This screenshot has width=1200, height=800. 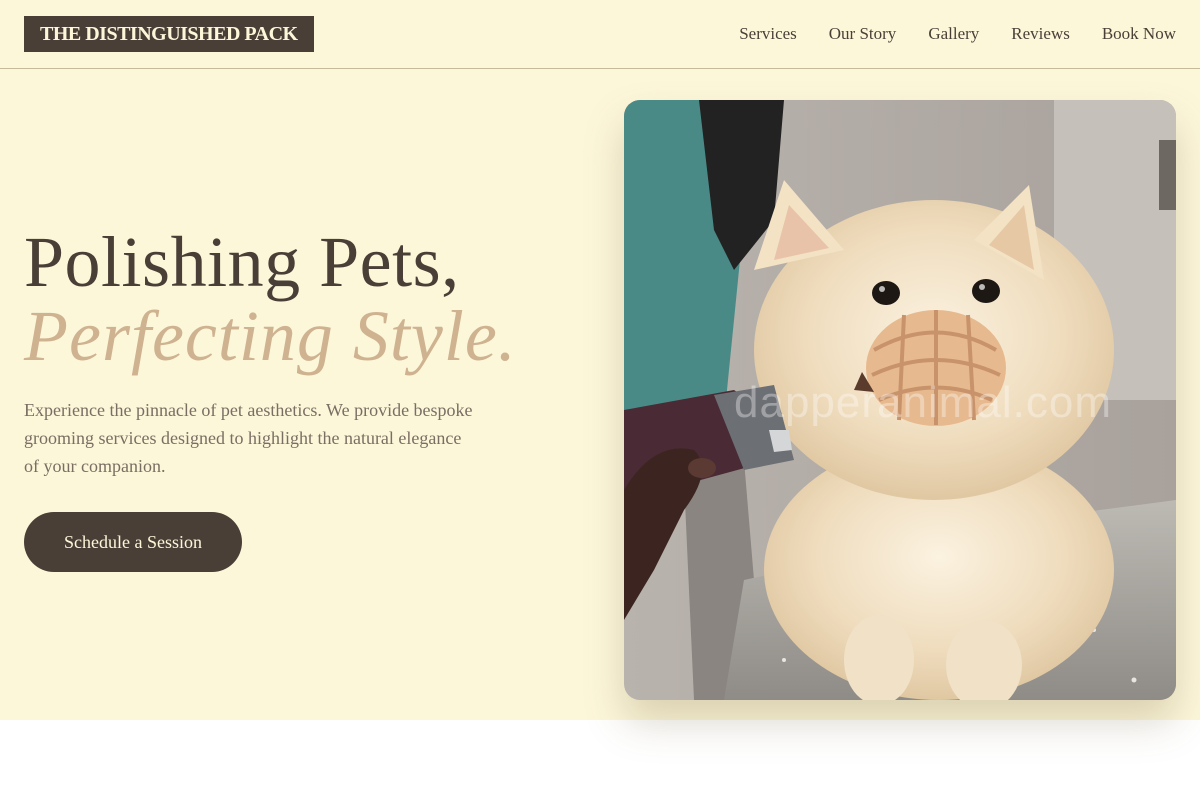 What do you see at coordinates (923, 402) in the screenshot?
I see `image-watermark: dapperanimal.com` at bounding box center [923, 402].